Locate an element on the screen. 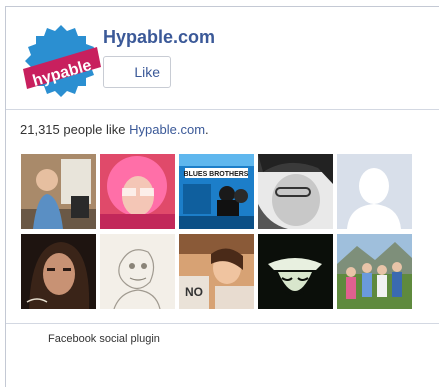 This screenshot has height=387, width=439. fan-count-line: 21,315 people like Hypable.com. is located at coordinates (114, 129).